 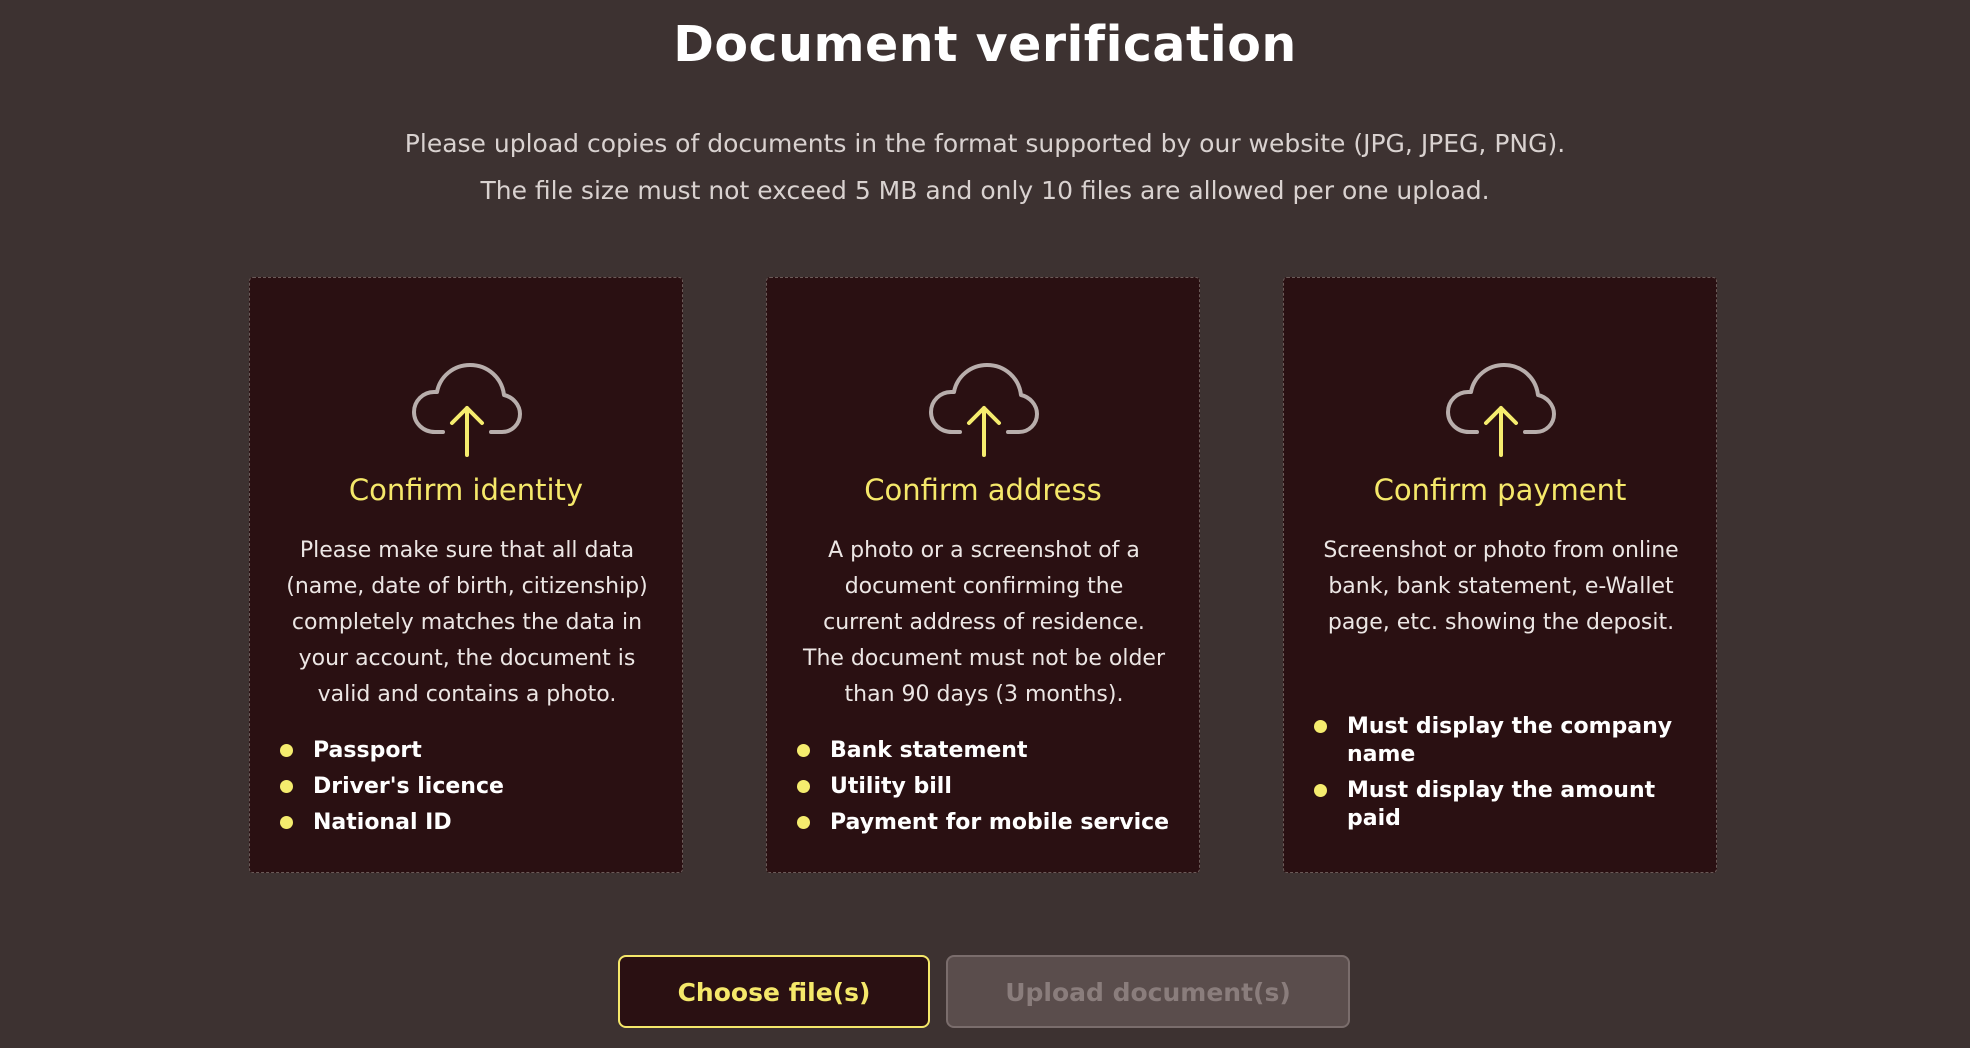 What do you see at coordinates (467, 658) in the screenshot?
I see `card-description-line: your account, the document is` at bounding box center [467, 658].